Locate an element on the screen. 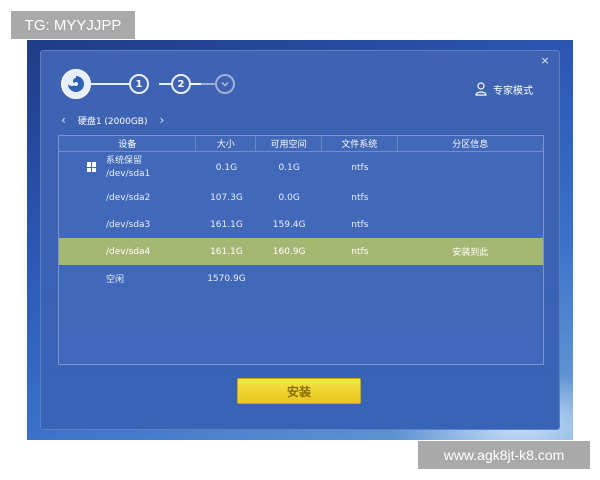 The image size is (600, 480). table-row: /dev/sda3 161.1G 159.4G ntfs is located at coordinates (301, 224).